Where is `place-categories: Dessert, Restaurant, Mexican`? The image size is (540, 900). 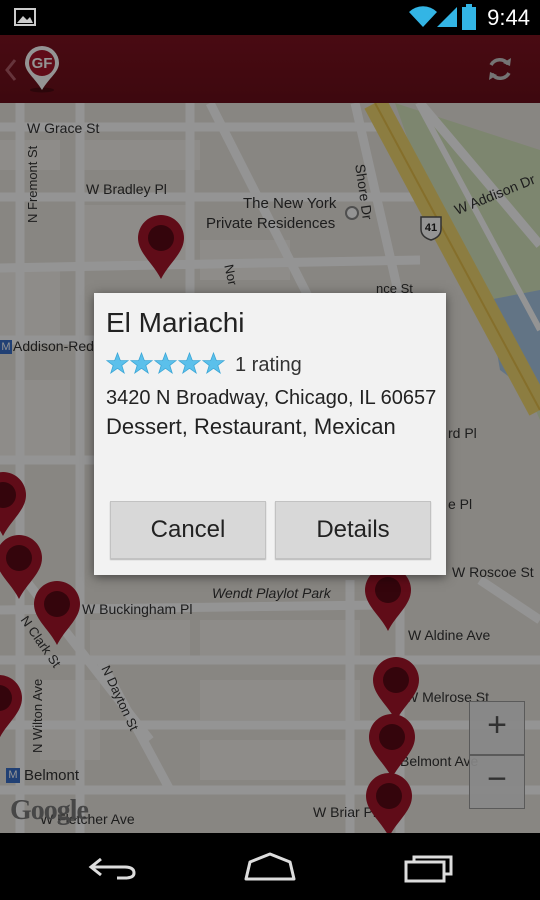 place-categories: Dessert, Restaurant, Mexican is located at coordinates (251, 426).